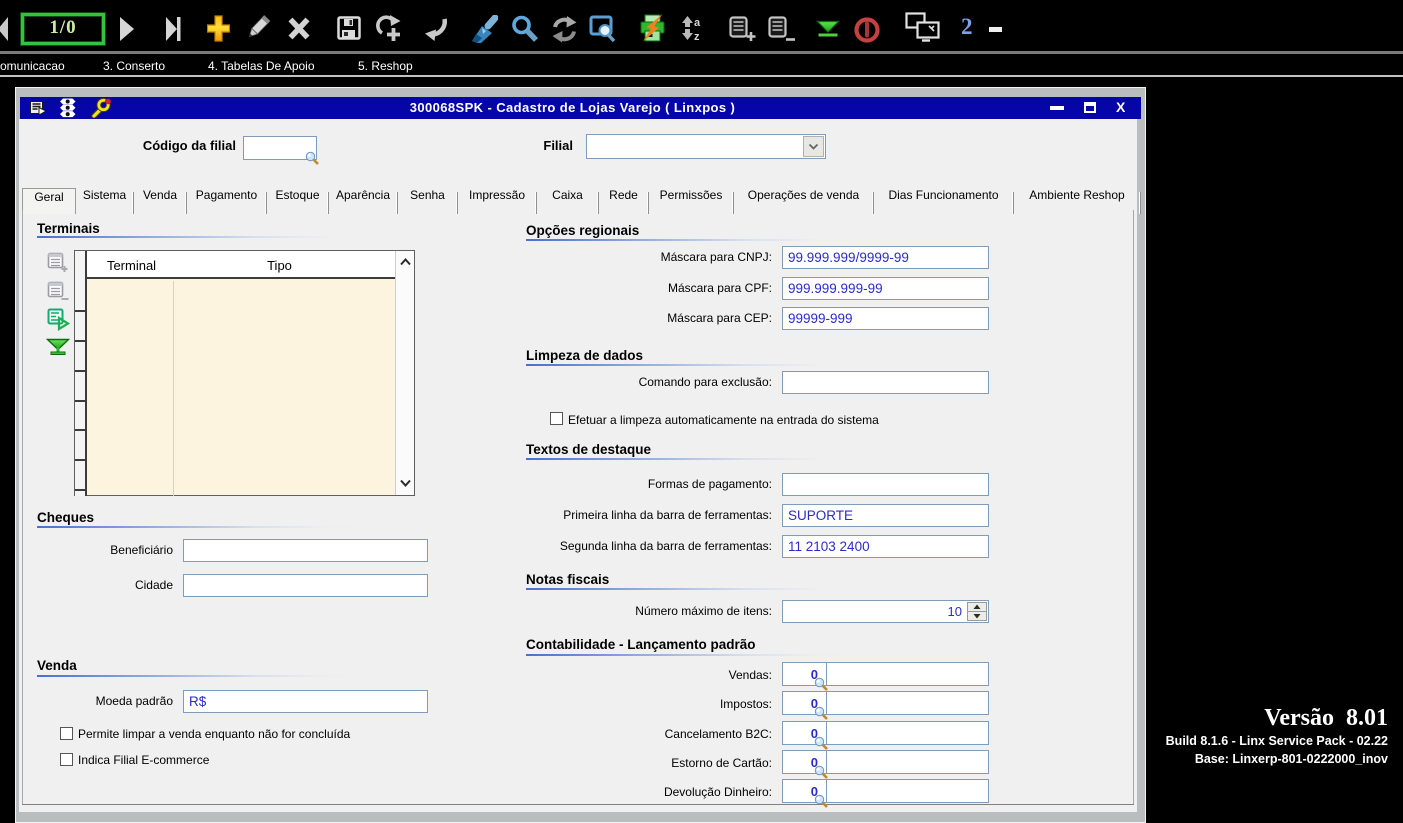  What do you see at coordinates (697, 23) in the screenshot?
I see `svg-text: a` at bounding box center [697, 23].